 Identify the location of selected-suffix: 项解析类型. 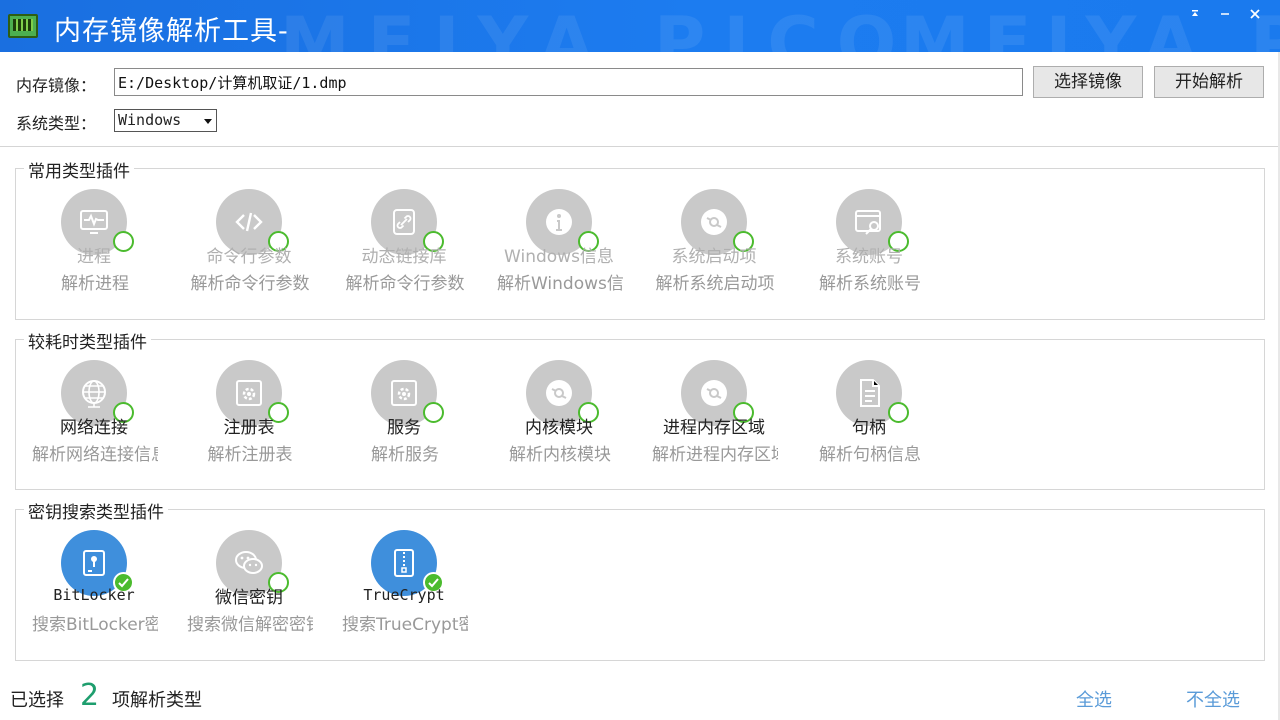
(157, 700).